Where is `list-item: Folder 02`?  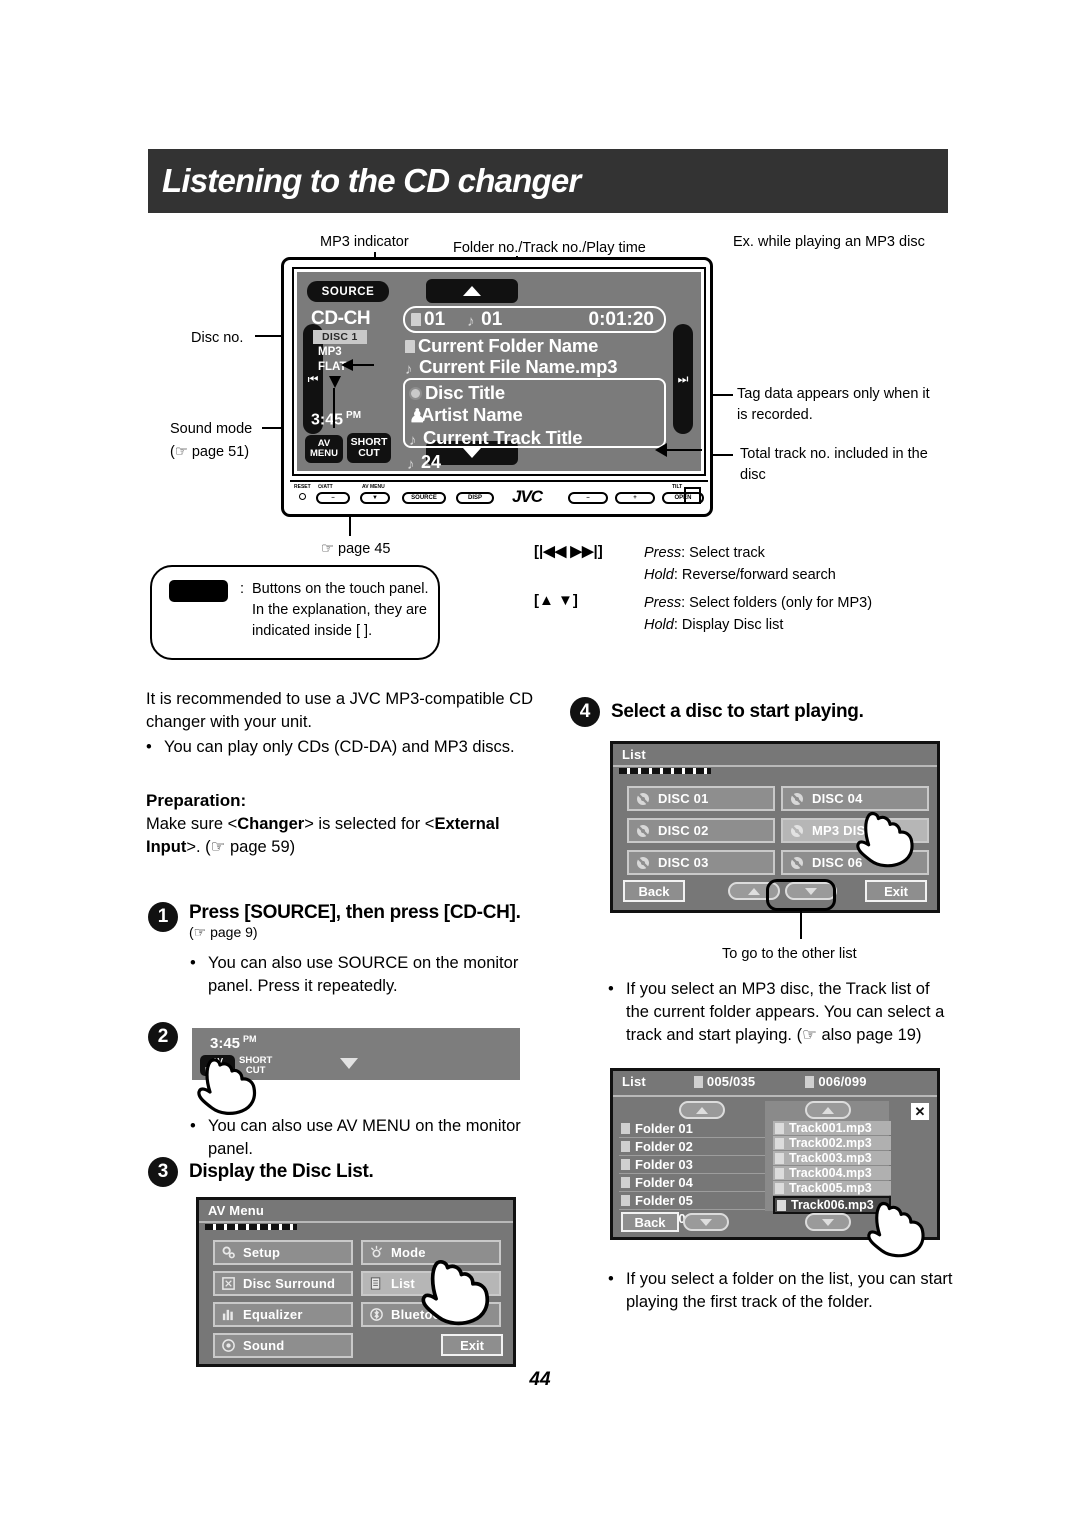 list-item: Folder 02 is located at coordinates (693, 1147).